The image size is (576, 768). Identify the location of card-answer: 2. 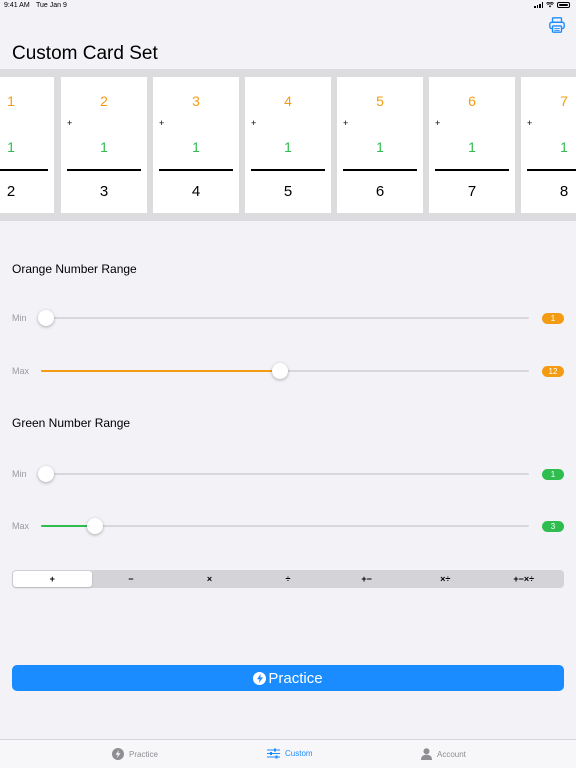
(11, 191).